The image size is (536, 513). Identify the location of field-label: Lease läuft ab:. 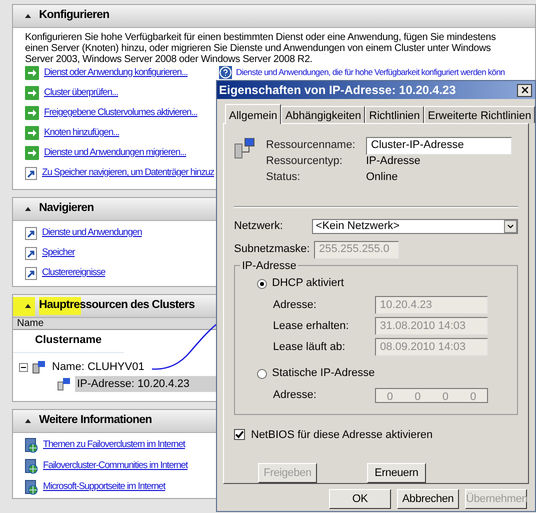
(309, 347).